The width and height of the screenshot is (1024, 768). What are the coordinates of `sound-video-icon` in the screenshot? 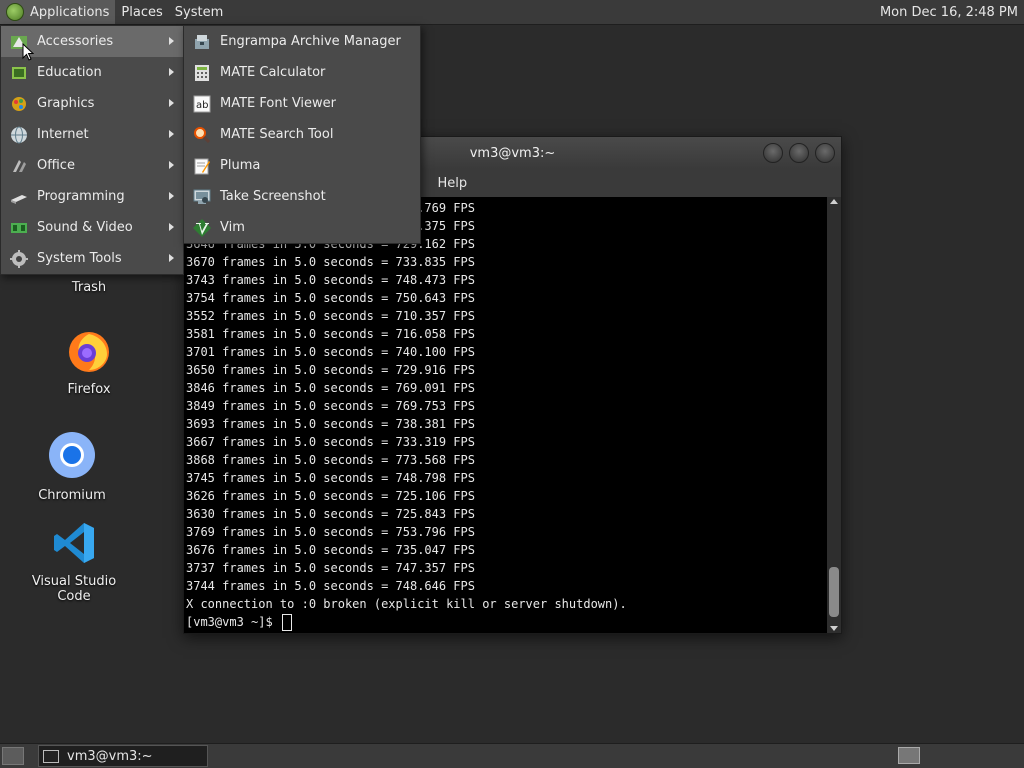 It's located at (19, 228).